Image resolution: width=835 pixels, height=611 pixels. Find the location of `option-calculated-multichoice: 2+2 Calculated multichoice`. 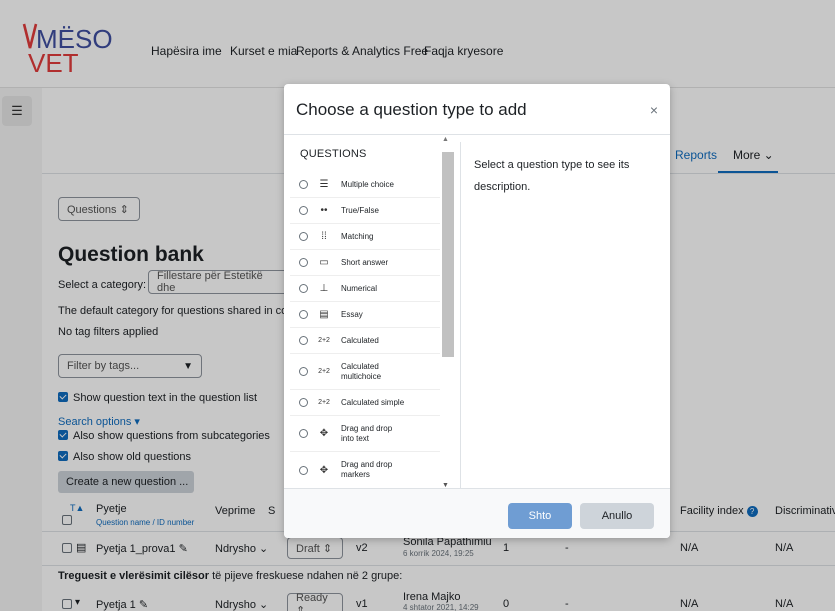

option-calculated-multichoice: 2+2 Calculated multichoice is located at coordinates (365, 372).